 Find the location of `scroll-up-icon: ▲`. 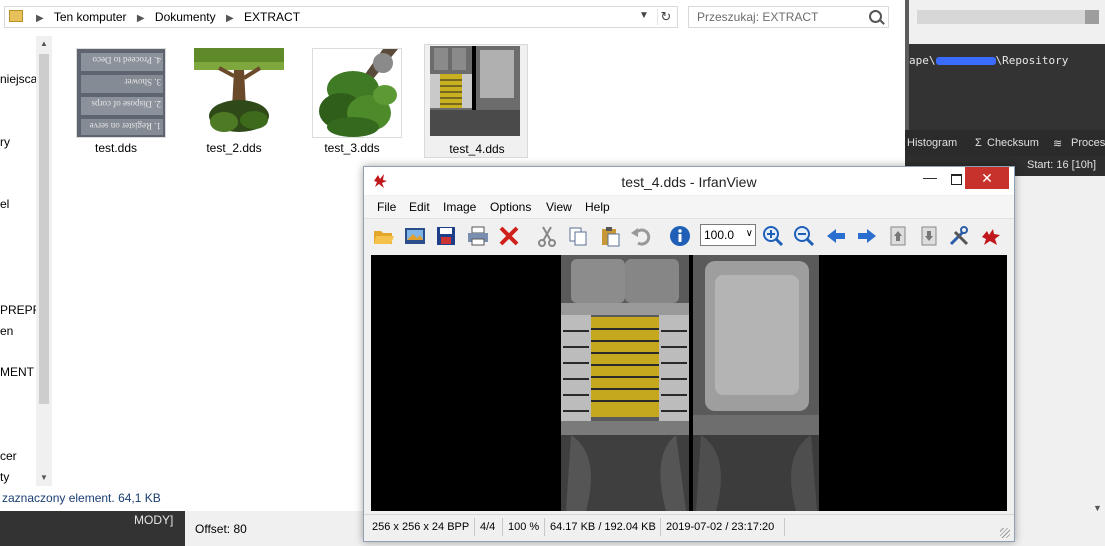

scroll-up-icon: ▲ is located at coordinates (44, 44).